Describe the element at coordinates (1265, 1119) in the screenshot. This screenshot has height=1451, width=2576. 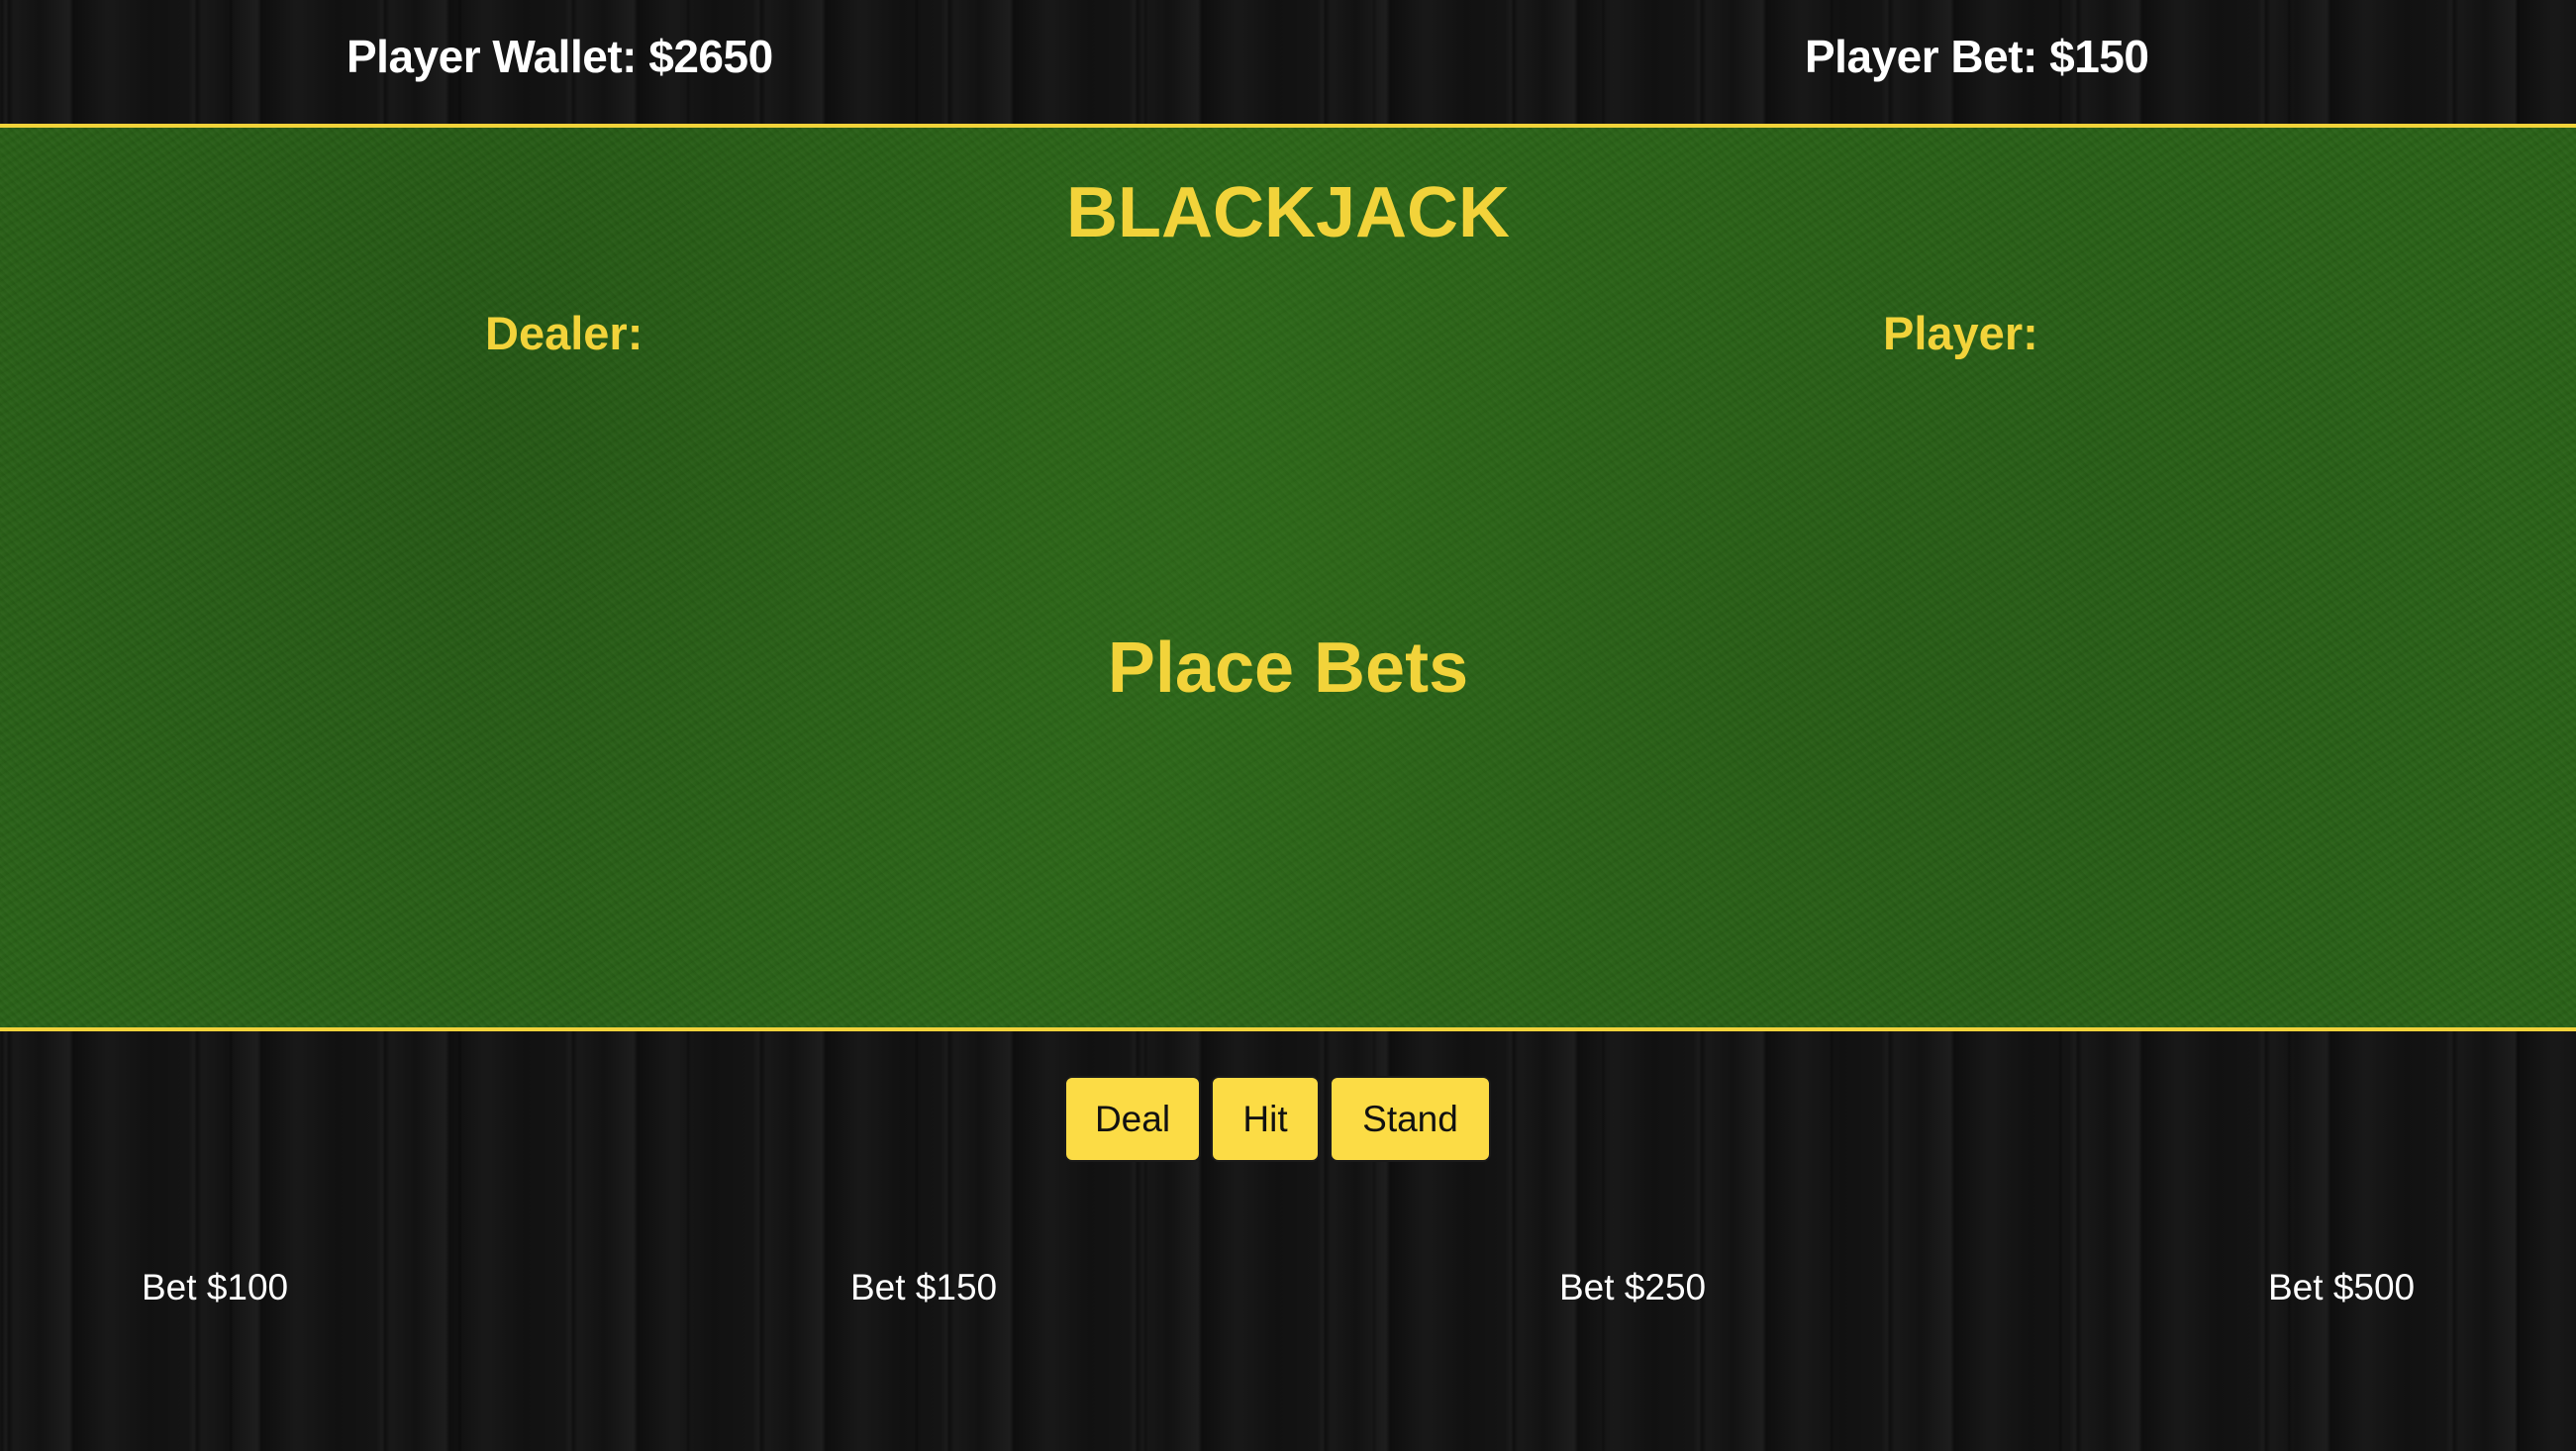
I see `hit-button: Hit` at that location.